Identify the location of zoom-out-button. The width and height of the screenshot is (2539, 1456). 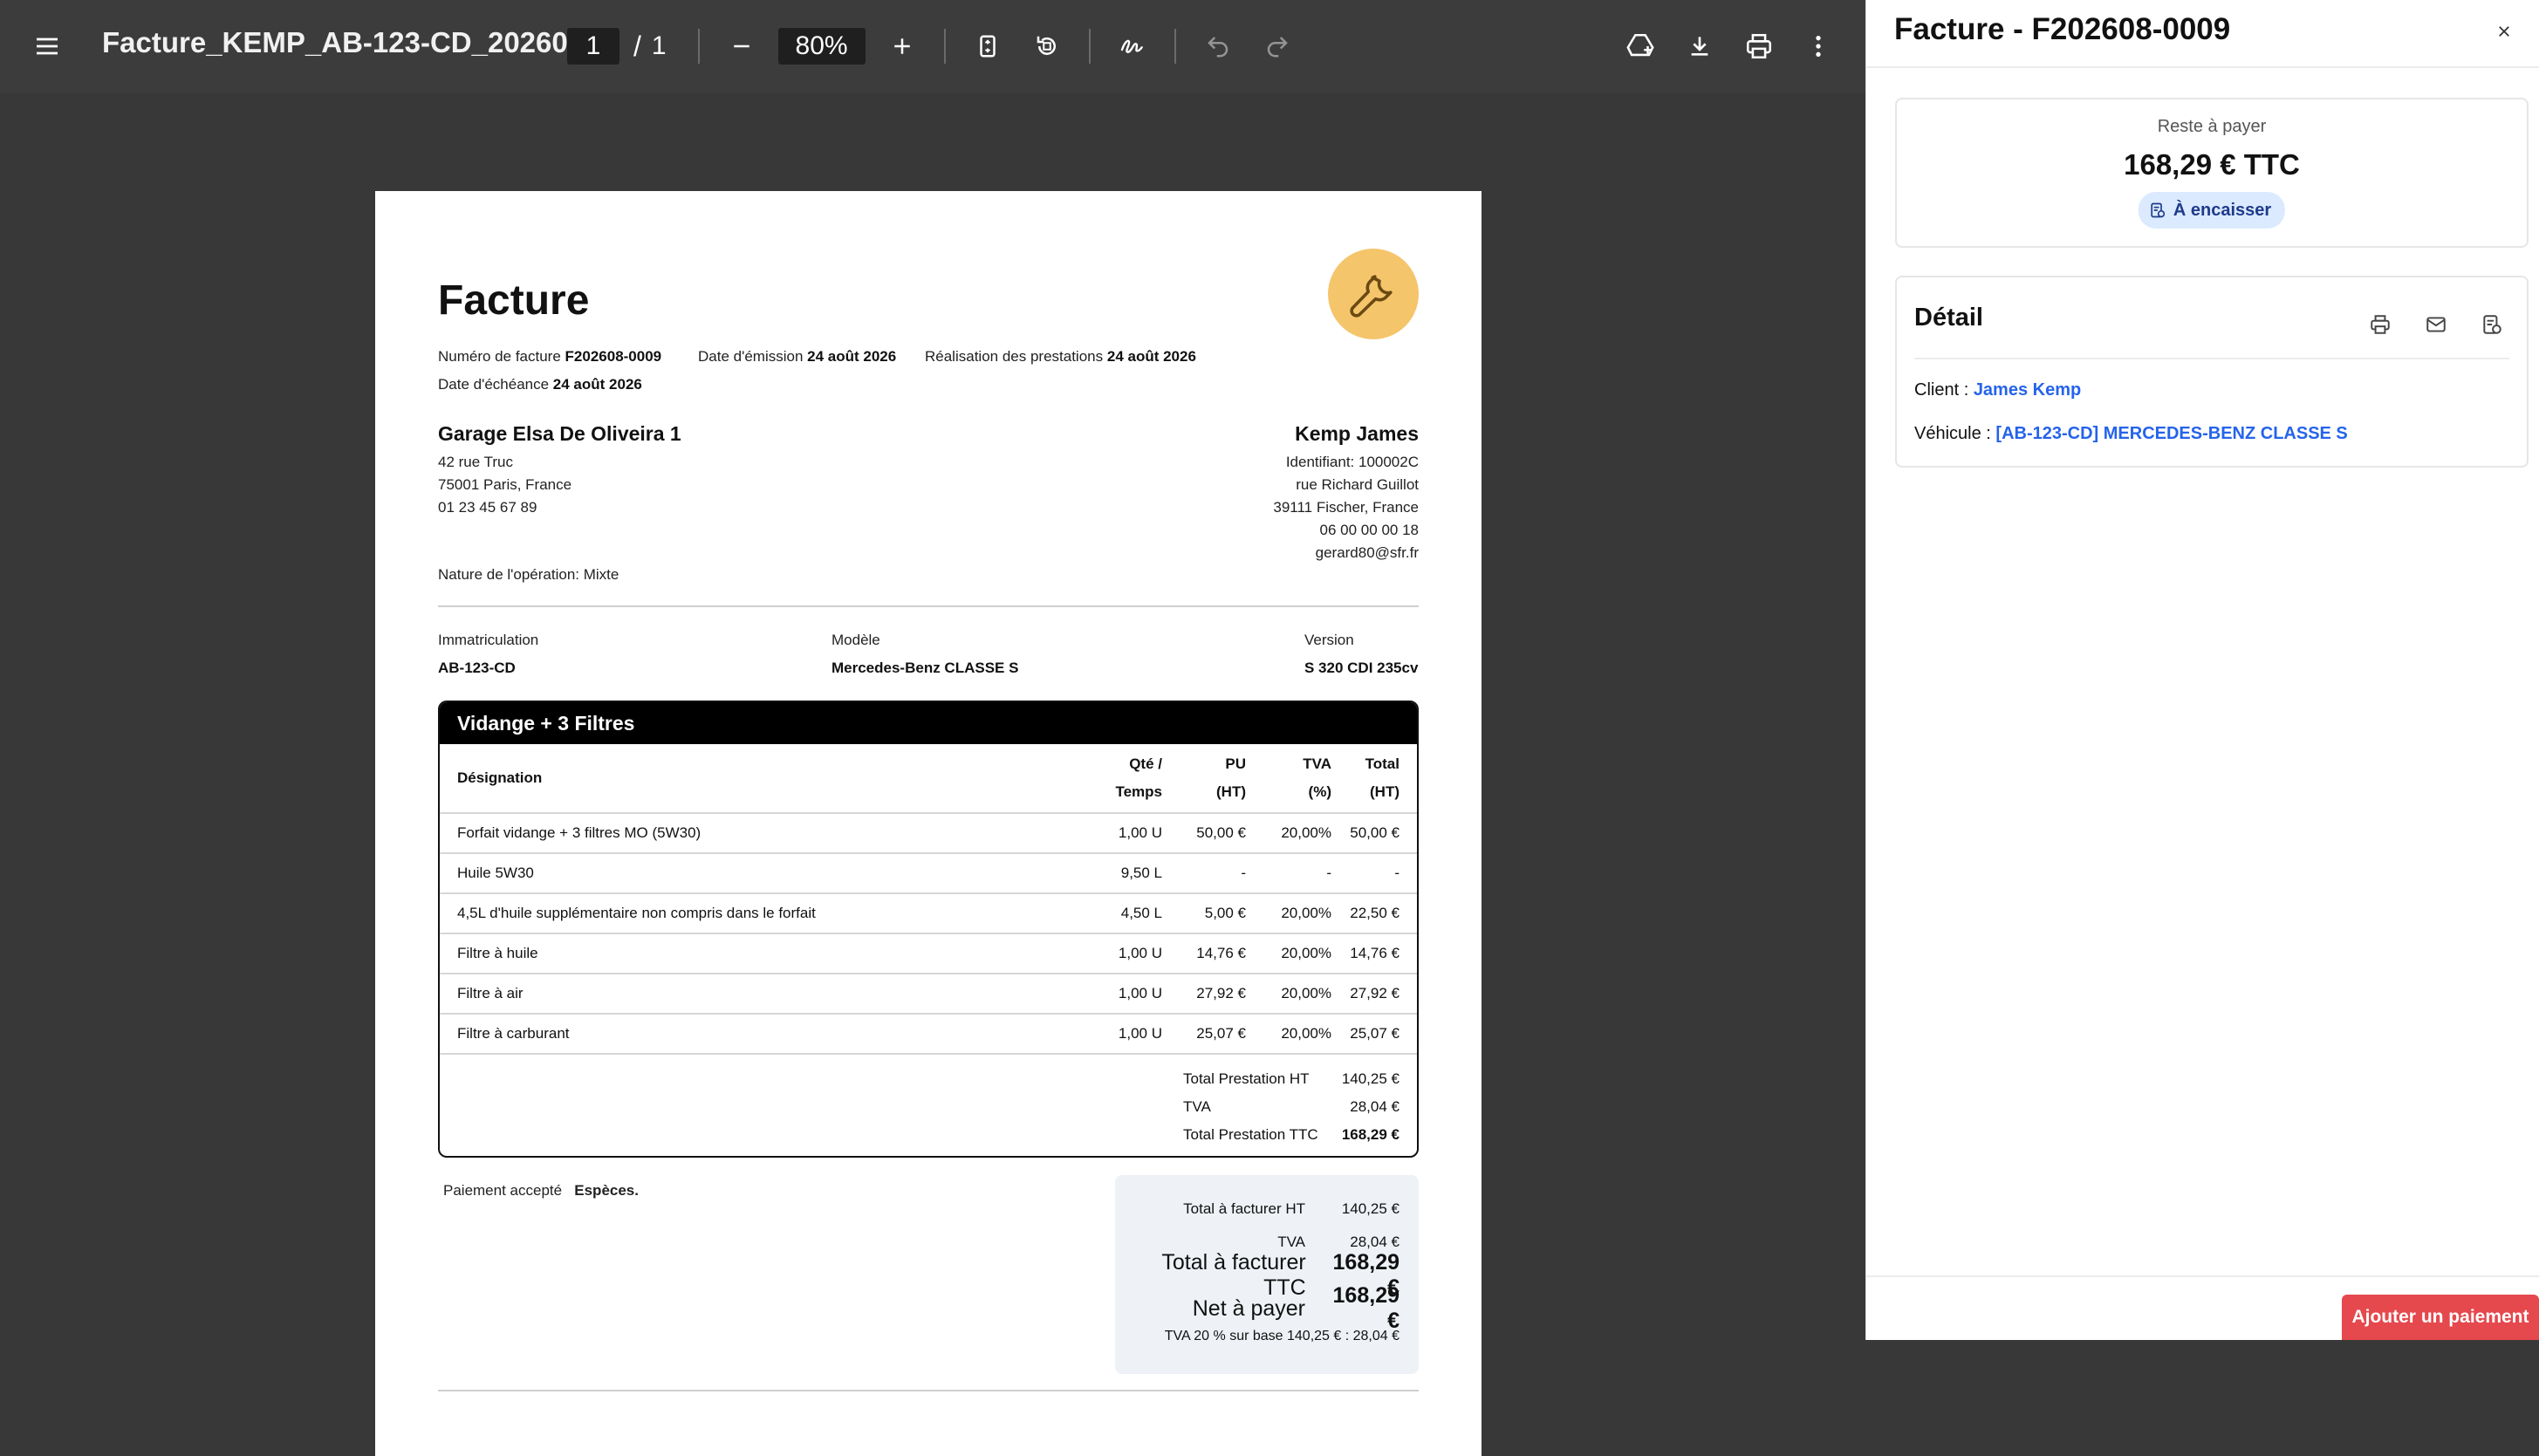
(742, 46).